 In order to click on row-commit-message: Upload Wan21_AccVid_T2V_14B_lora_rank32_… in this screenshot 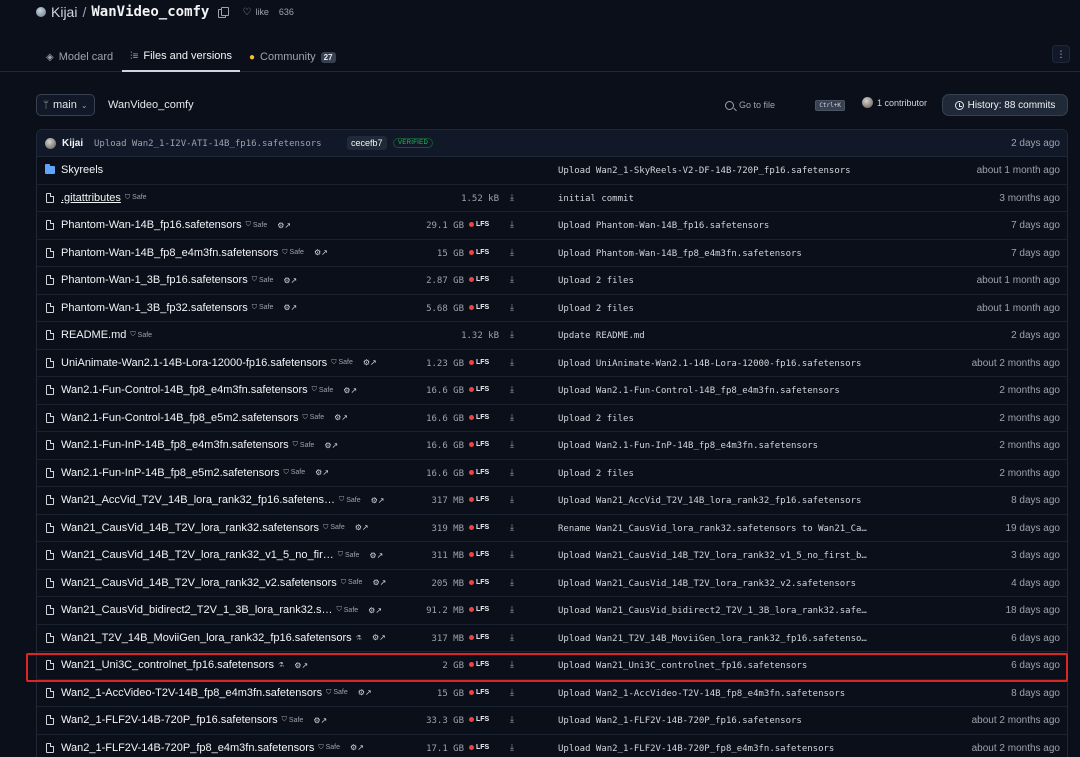, I will do `click(709, 501)`.